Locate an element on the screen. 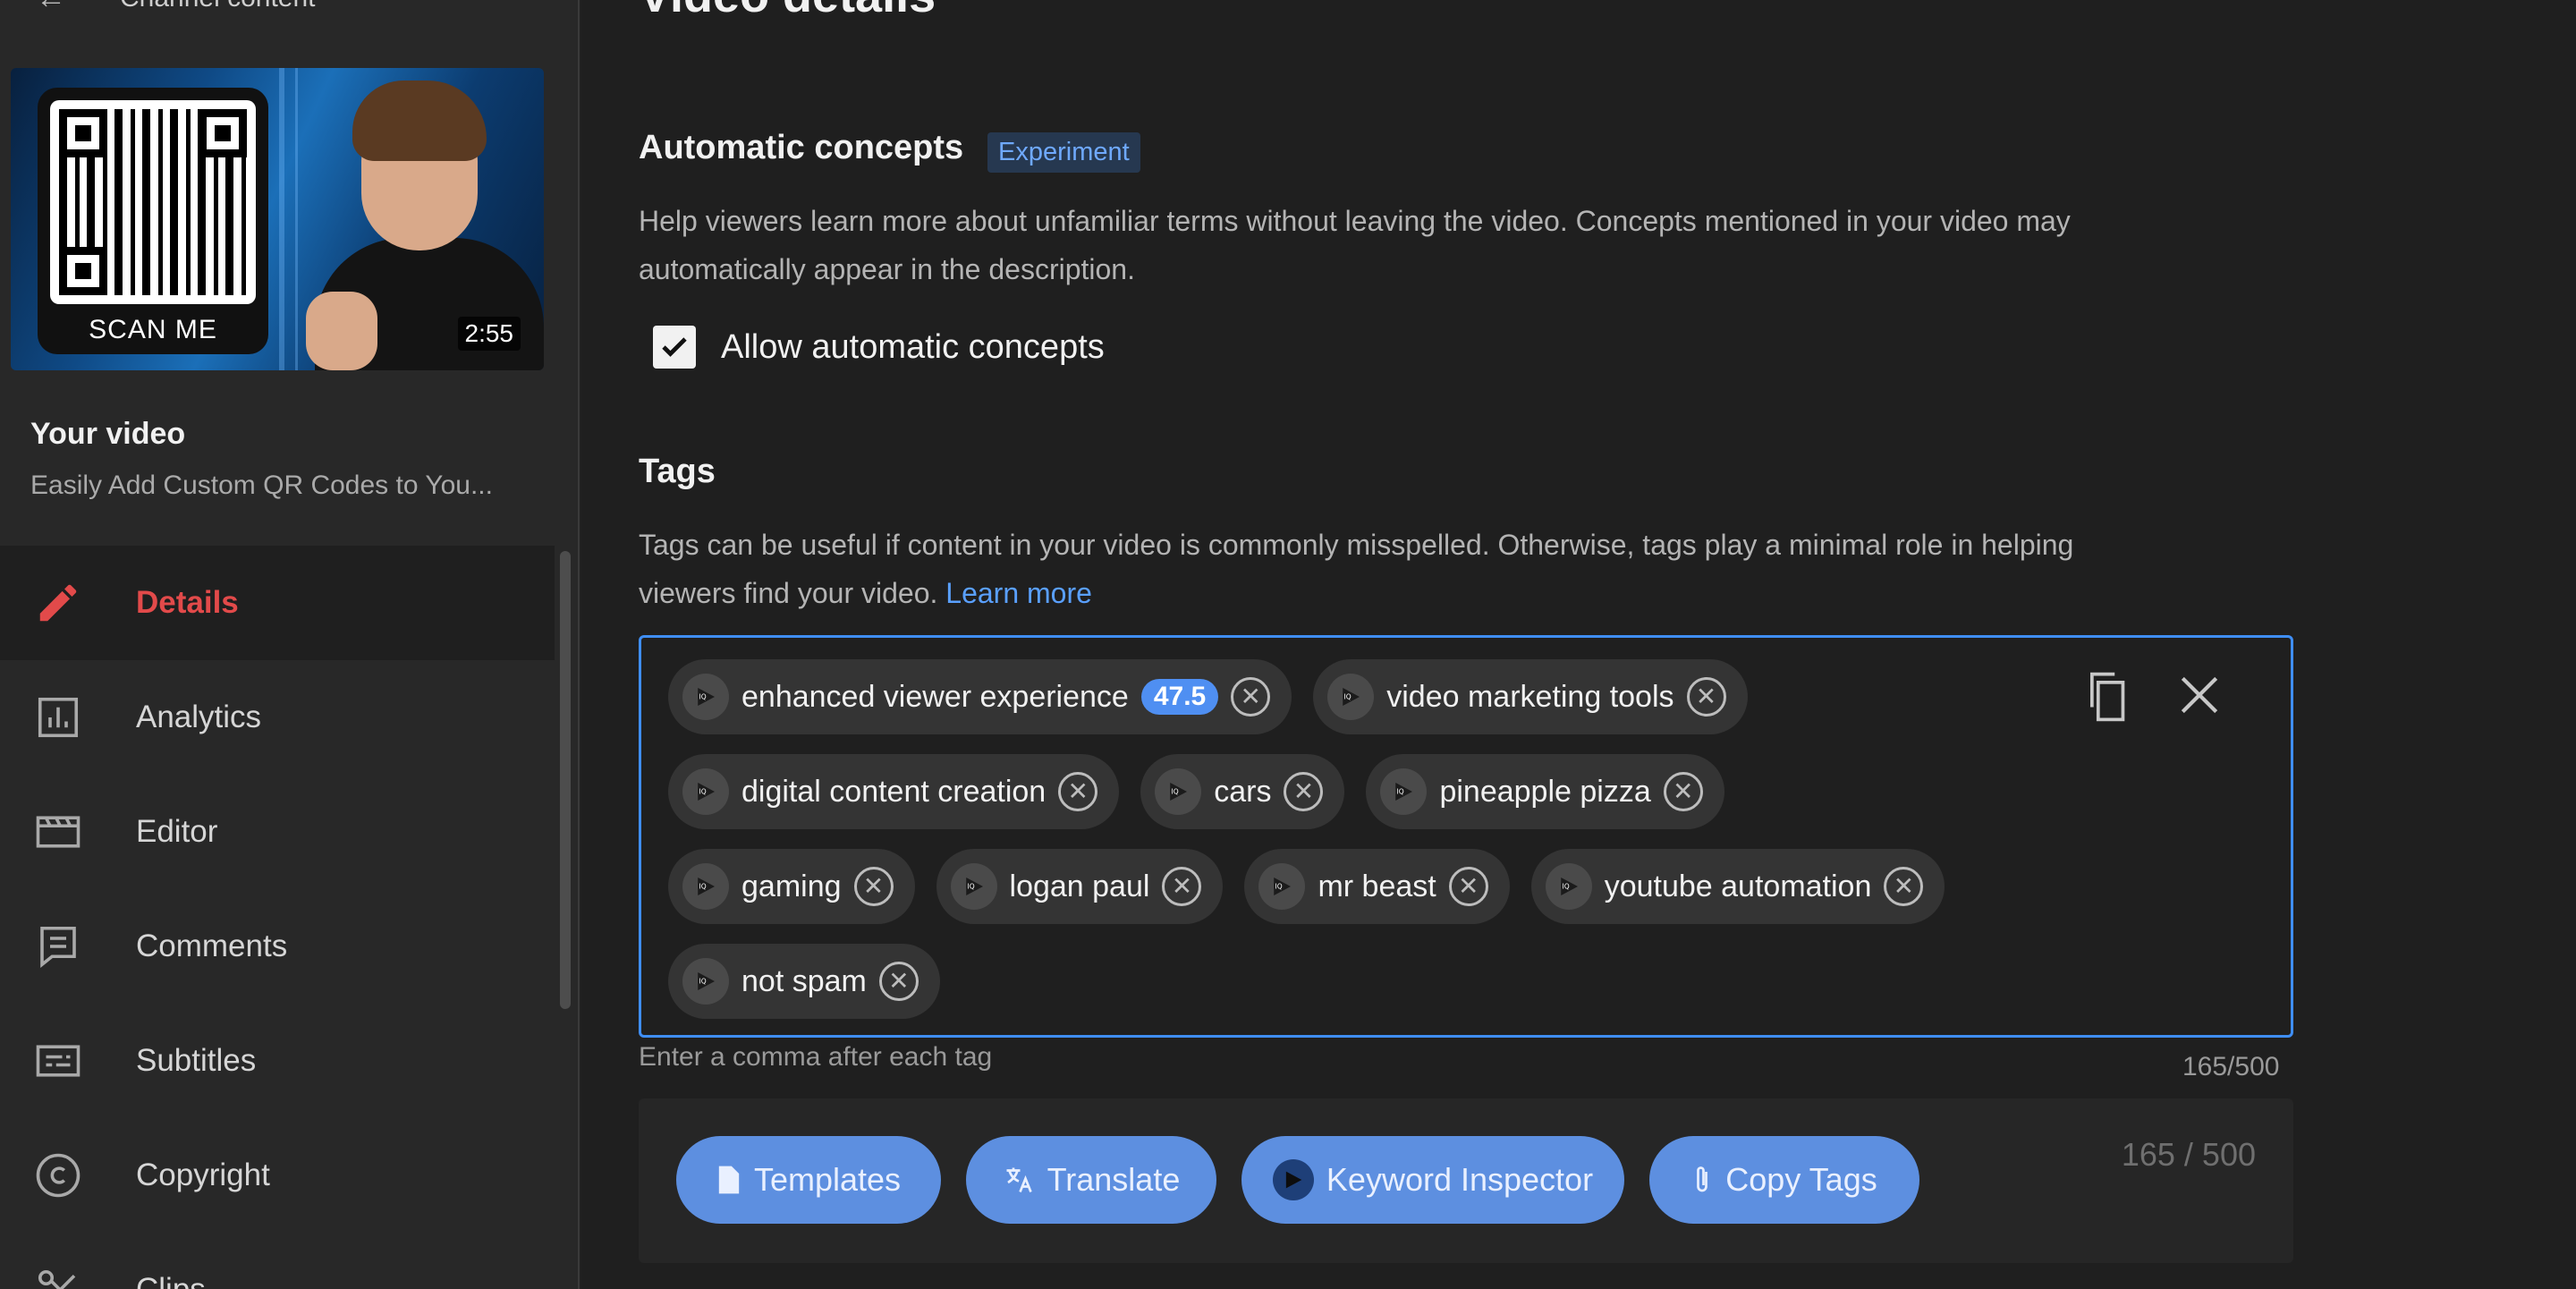 This screenshot has width=2576, height=1289. tag-chip: IQ enhanced viewer experience 47.5 ✕ is located at coordinates (980, 696).